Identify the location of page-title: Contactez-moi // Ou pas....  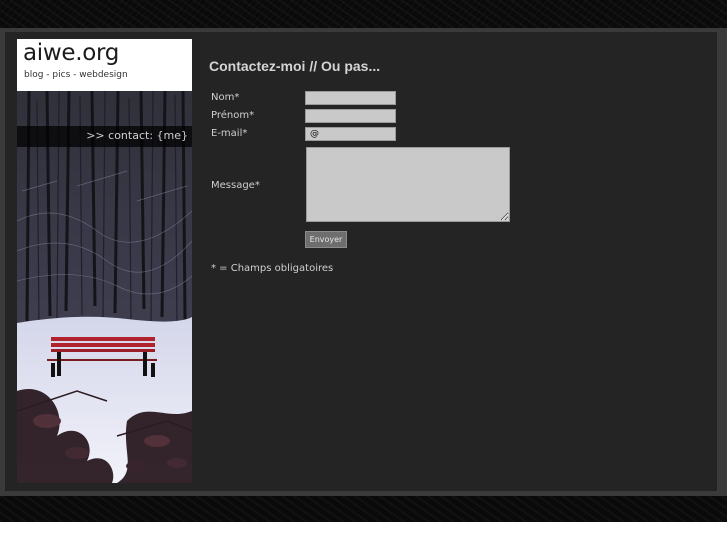
(295, 66).